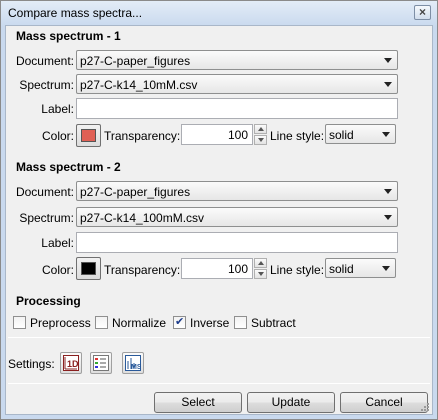  I want to click on spectrum-select-2: p27-C-k14_100mM.csv, so click(237, 217).